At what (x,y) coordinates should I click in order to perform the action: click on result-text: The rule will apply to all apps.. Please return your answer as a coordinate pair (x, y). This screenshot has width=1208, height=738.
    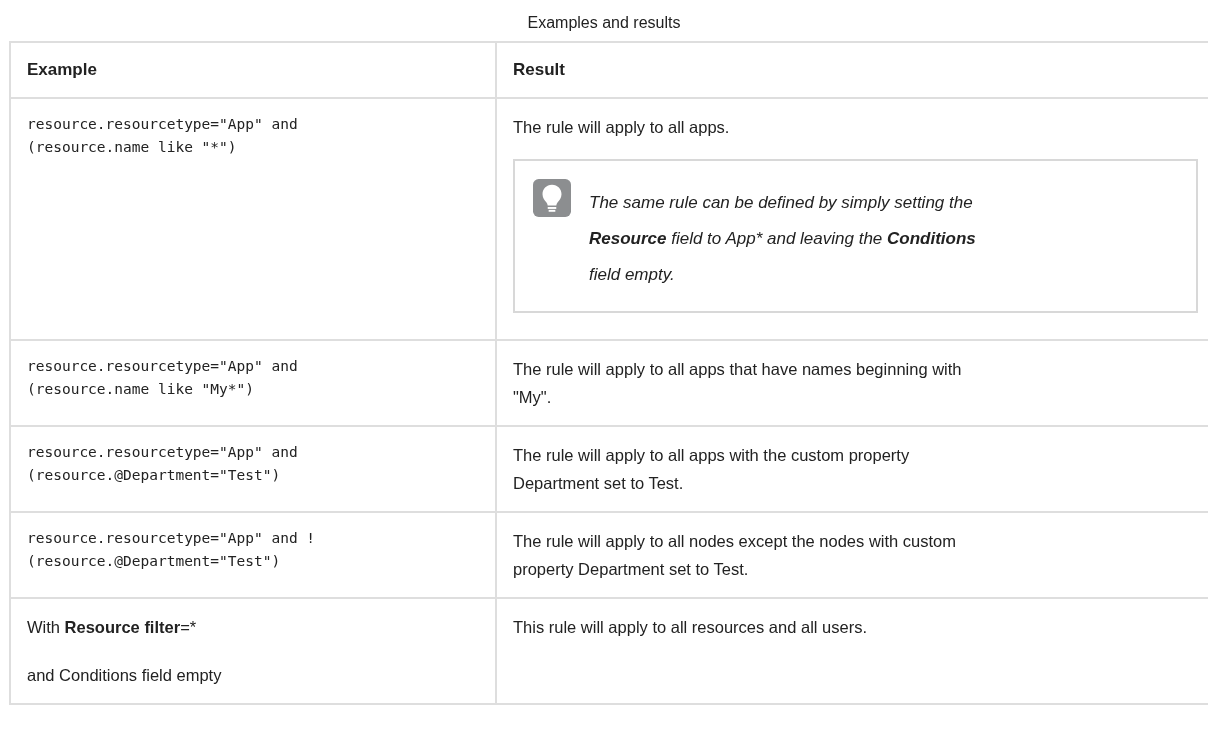
    Looking at the image, I should click on (622, 127).